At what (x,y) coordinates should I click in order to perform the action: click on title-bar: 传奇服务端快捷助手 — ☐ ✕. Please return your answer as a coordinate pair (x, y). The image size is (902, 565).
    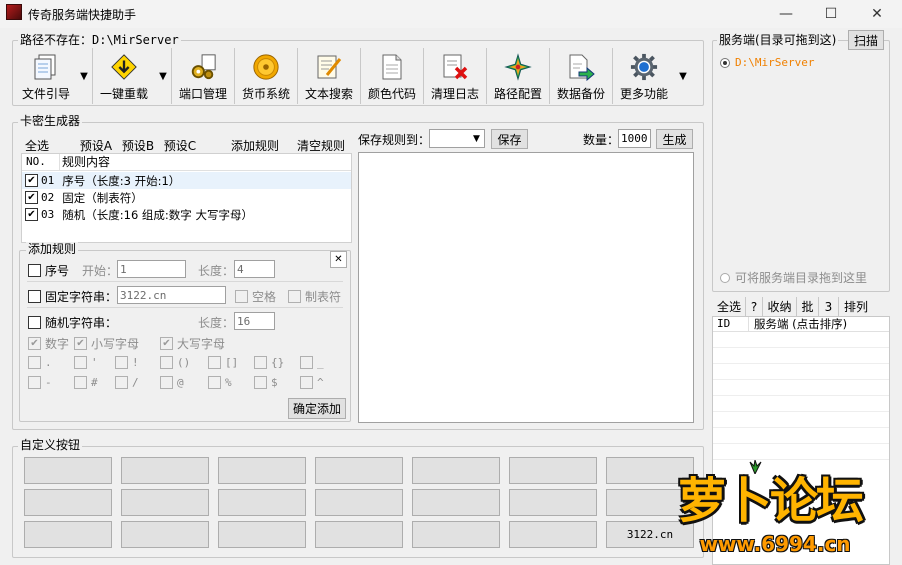
    Looking at the image, I should click on (451, 14).